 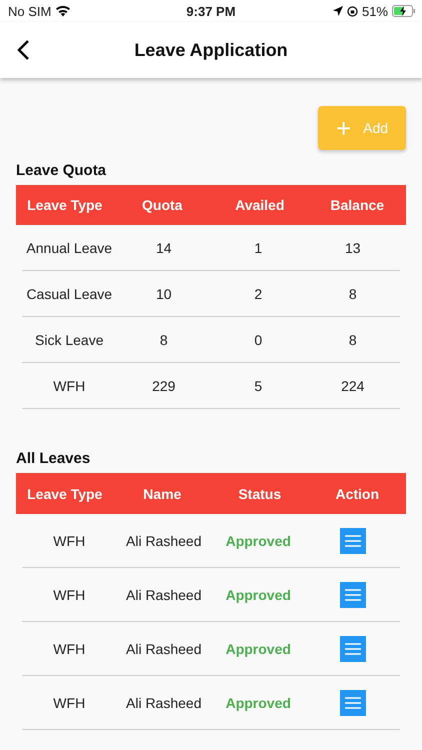 I want to click on table-cell-text: 2, so click(x=258, y=294).